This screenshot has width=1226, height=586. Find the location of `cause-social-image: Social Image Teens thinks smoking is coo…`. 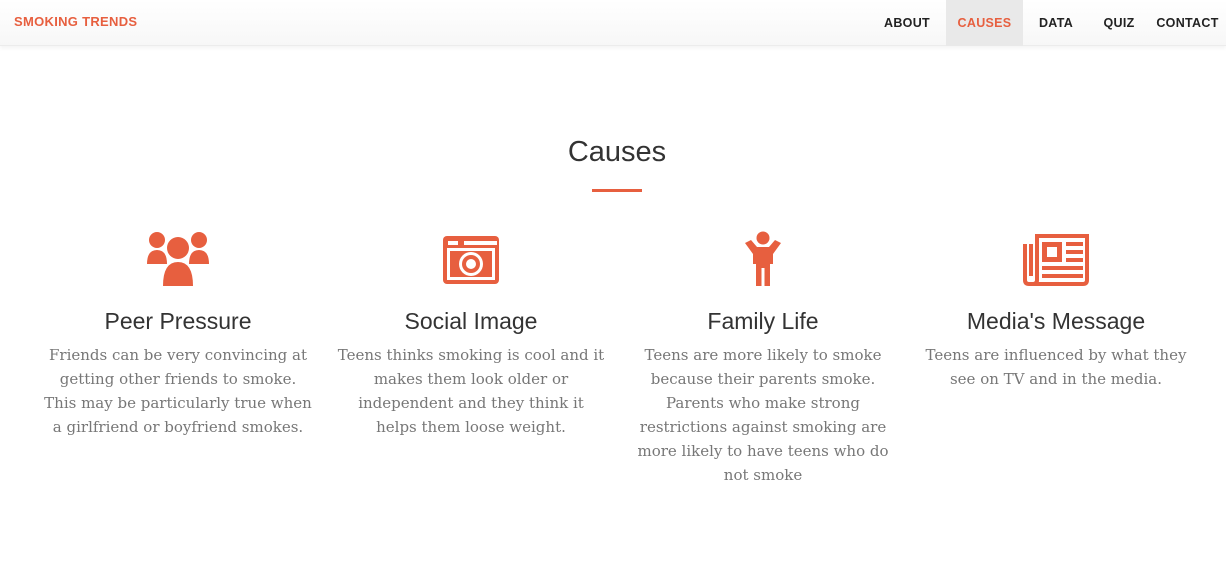

cause-social-image: Social Image Teens thinks smoking is coo… is located at coordinates (471, 334).